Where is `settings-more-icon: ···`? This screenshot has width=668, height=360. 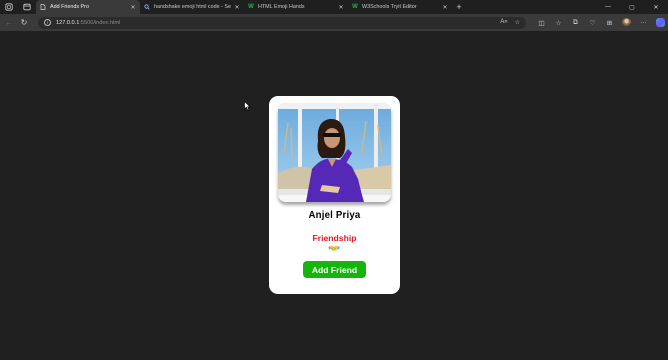
settings-more-icon: ··· is located at coordinates (643, 22).